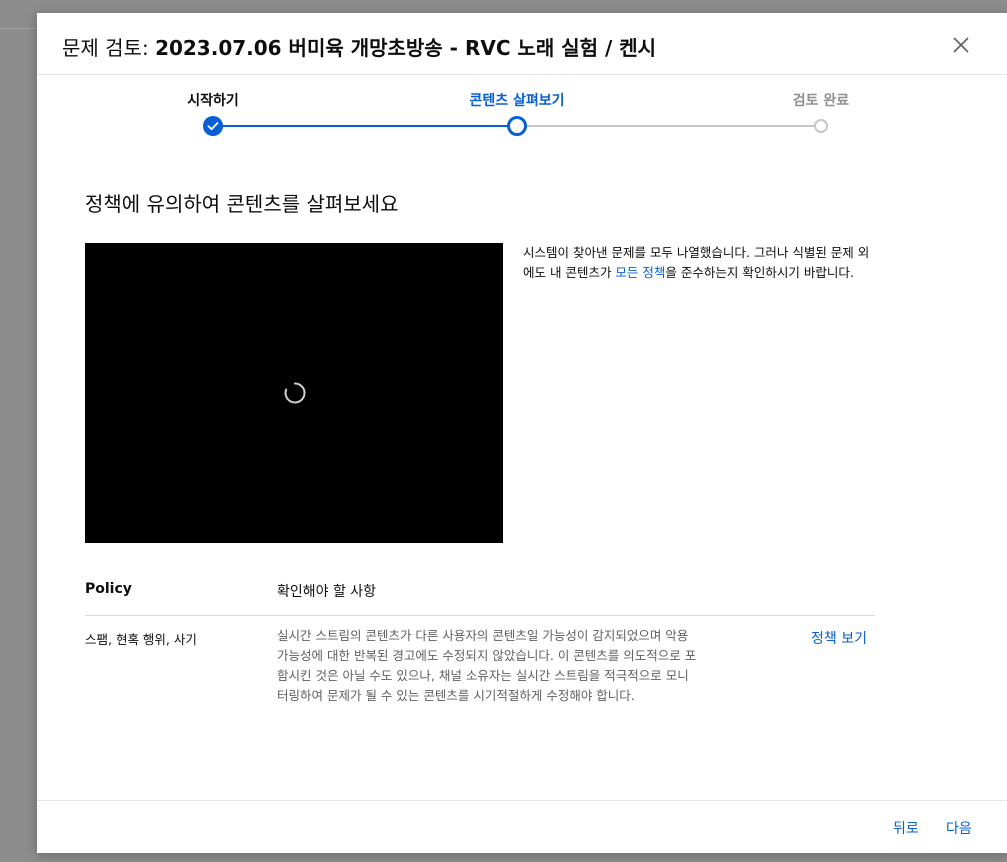  I want to click on footer-divider, so click(522, 800).